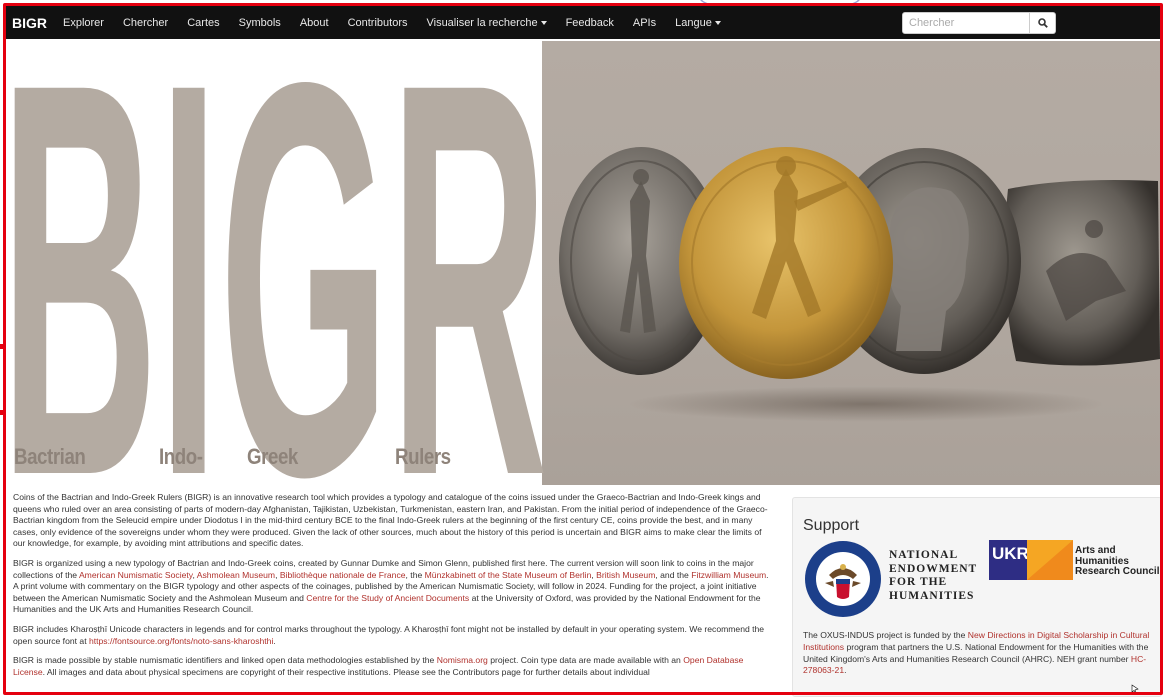 The height and width of the screenshot is (698, 1165). What do you see at coordinates (933, 568) in the screenshot?
I see `neh-line-2: ENDOWMENT` at bounding box center [933, 568].